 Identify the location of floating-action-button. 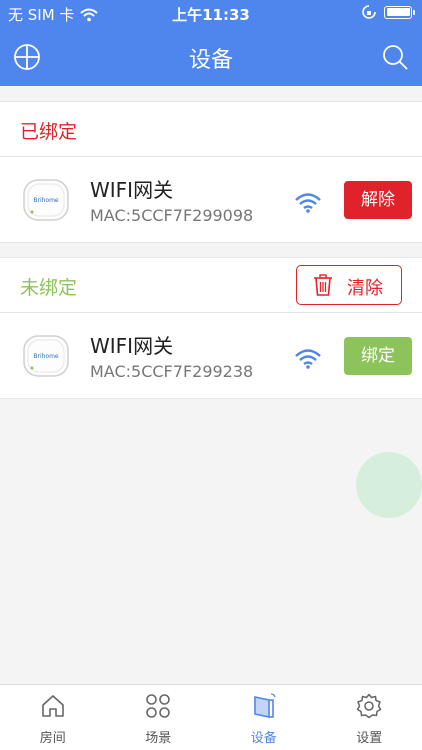
(389, 485).